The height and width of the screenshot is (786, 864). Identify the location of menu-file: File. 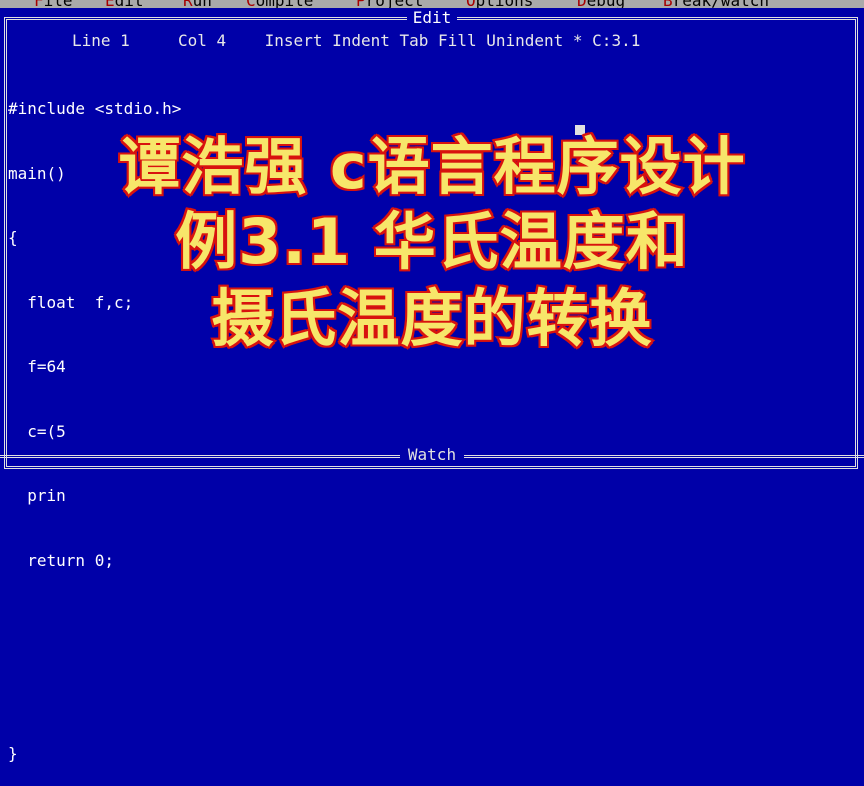
(53, 4).